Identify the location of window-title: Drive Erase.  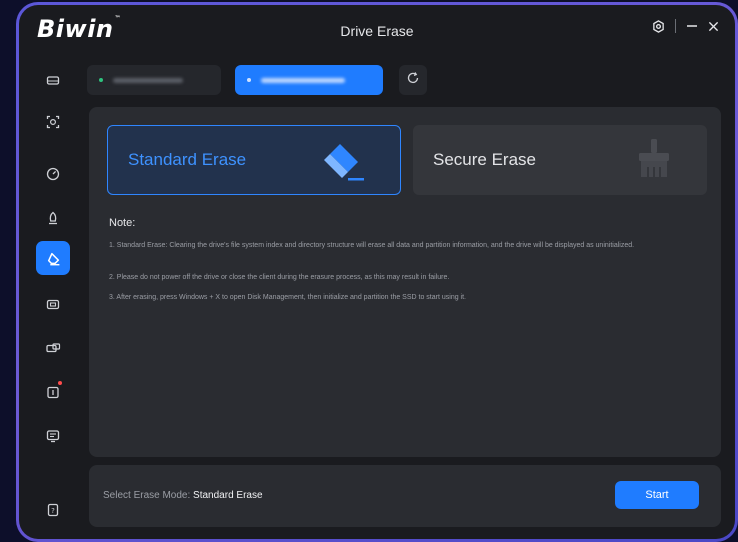
(377, 31).